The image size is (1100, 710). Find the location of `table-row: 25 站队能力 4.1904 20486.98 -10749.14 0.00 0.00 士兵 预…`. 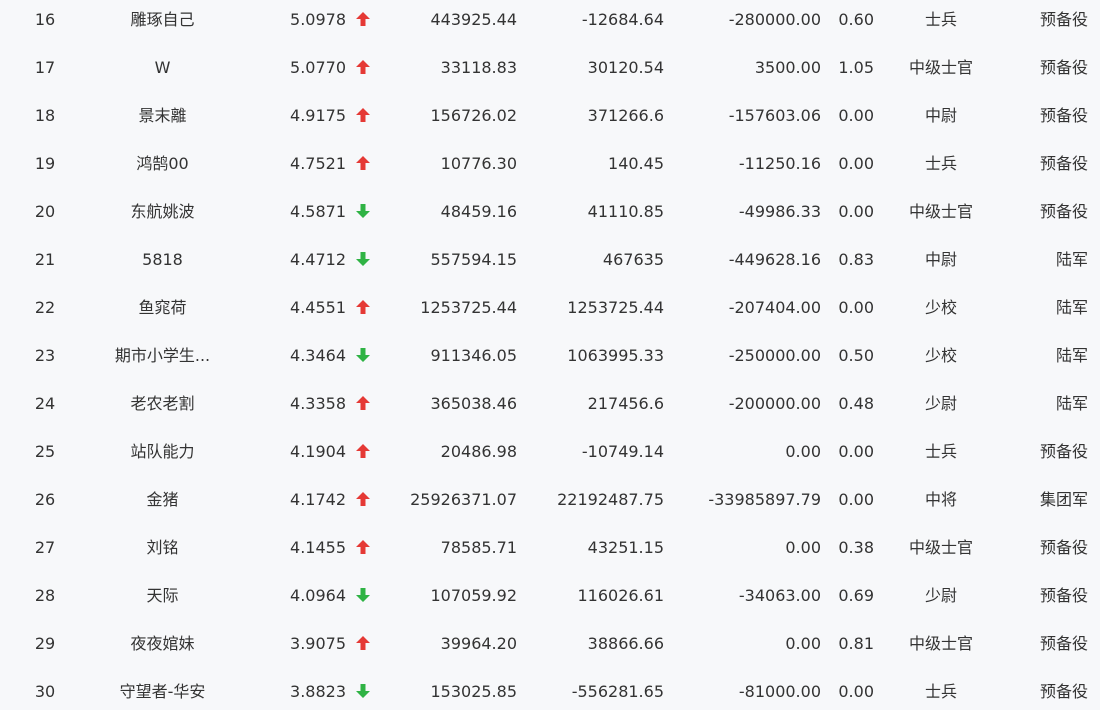

table-row: 25 站队能力 4.1904 20486.98 -10749.14 0.00 0.00 士兵 预… is located at coordinates (550, 452).